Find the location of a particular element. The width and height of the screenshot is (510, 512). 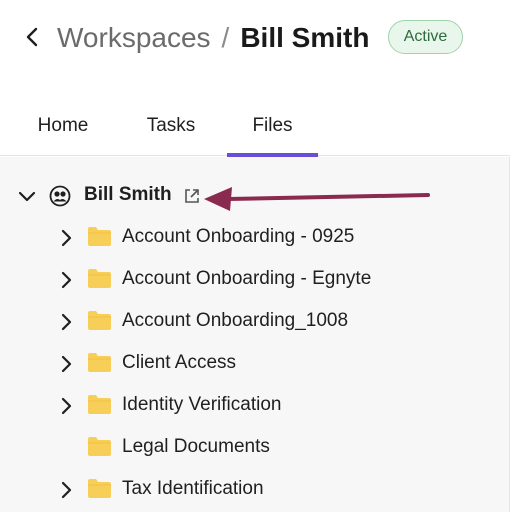

folder-label: Account Onboarding - 0925 is located at coordinates (238, 236).